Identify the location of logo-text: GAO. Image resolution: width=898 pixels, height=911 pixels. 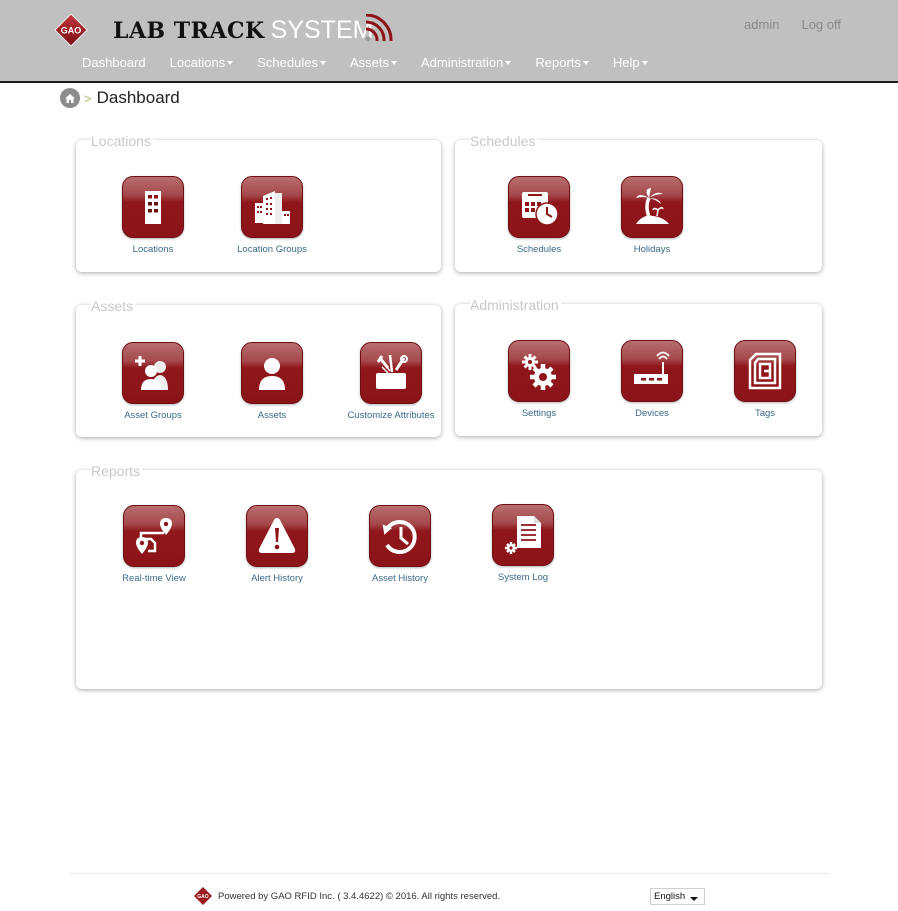
(71, 31).